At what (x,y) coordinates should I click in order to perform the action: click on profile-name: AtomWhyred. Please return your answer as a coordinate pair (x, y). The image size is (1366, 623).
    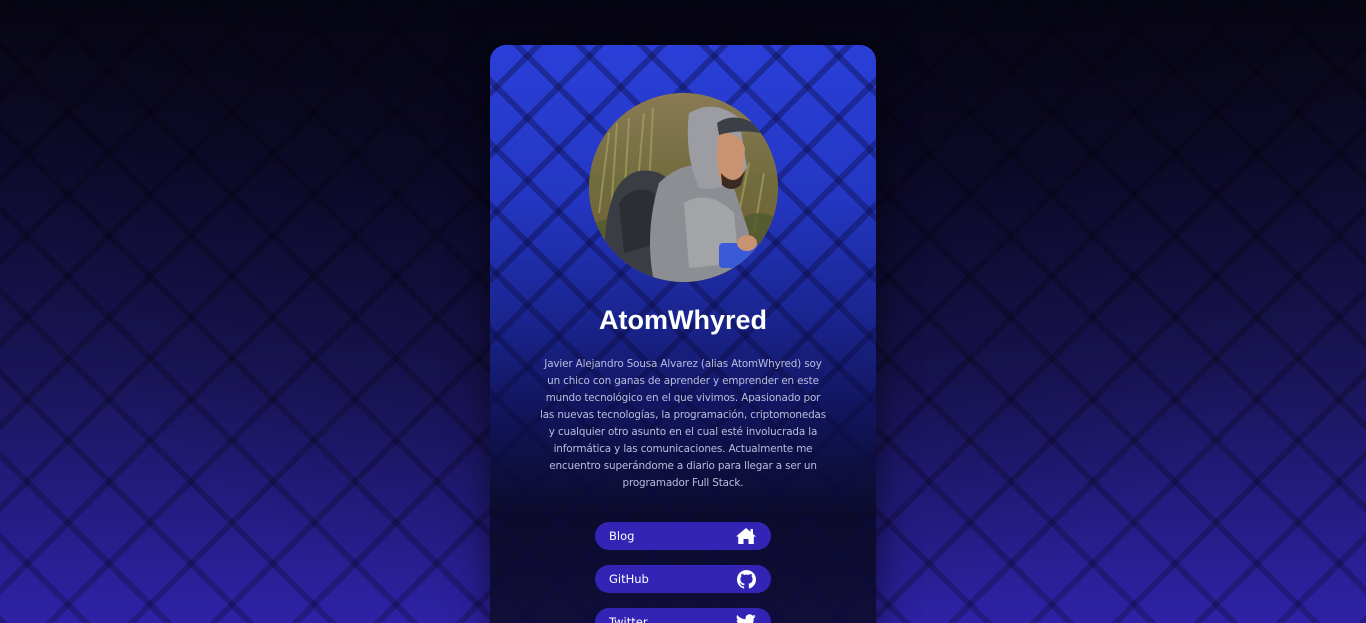
    Looking at the image, I should click on (683, 320).